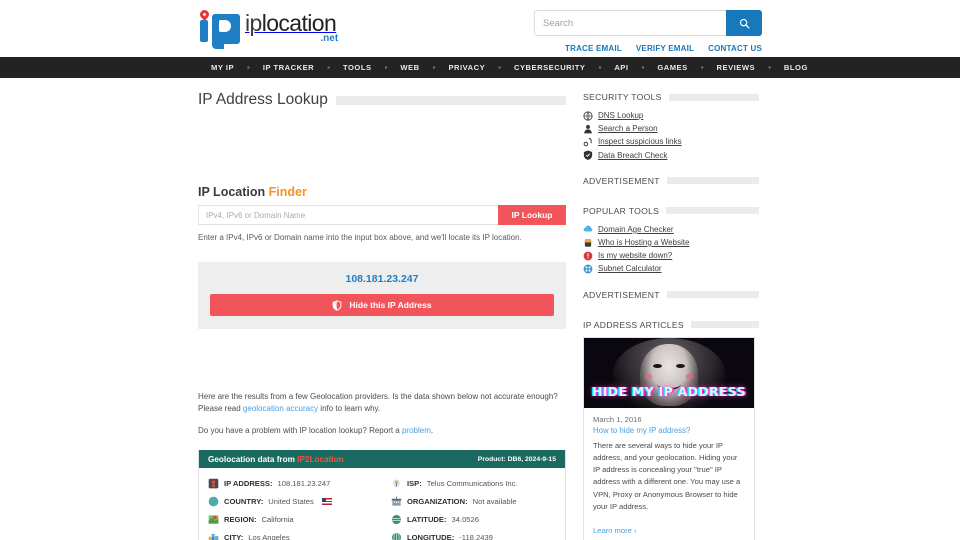  What do you see at coordinates (621, 210) in the screenshot?
I see `sidebar-heading-label: POPULAR TOOLS` at bounding box center [621, 210].